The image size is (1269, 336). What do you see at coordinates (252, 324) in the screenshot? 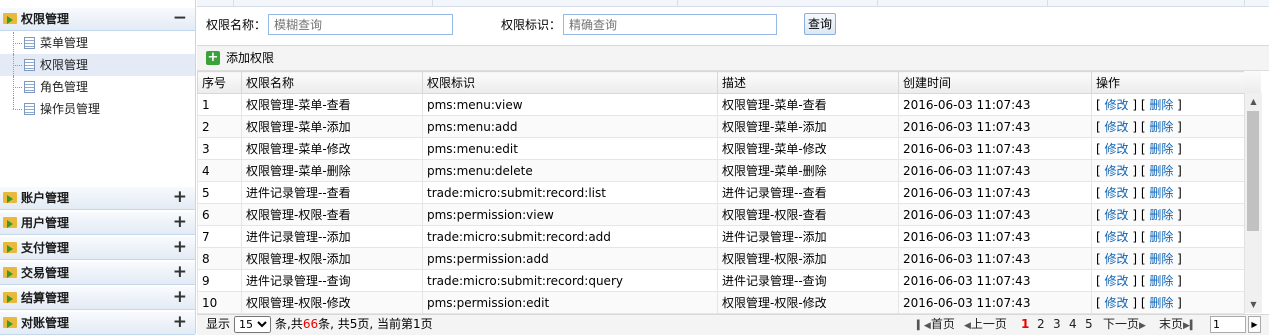
I see `page-size-select: 15` at bounding box center [252, 324].